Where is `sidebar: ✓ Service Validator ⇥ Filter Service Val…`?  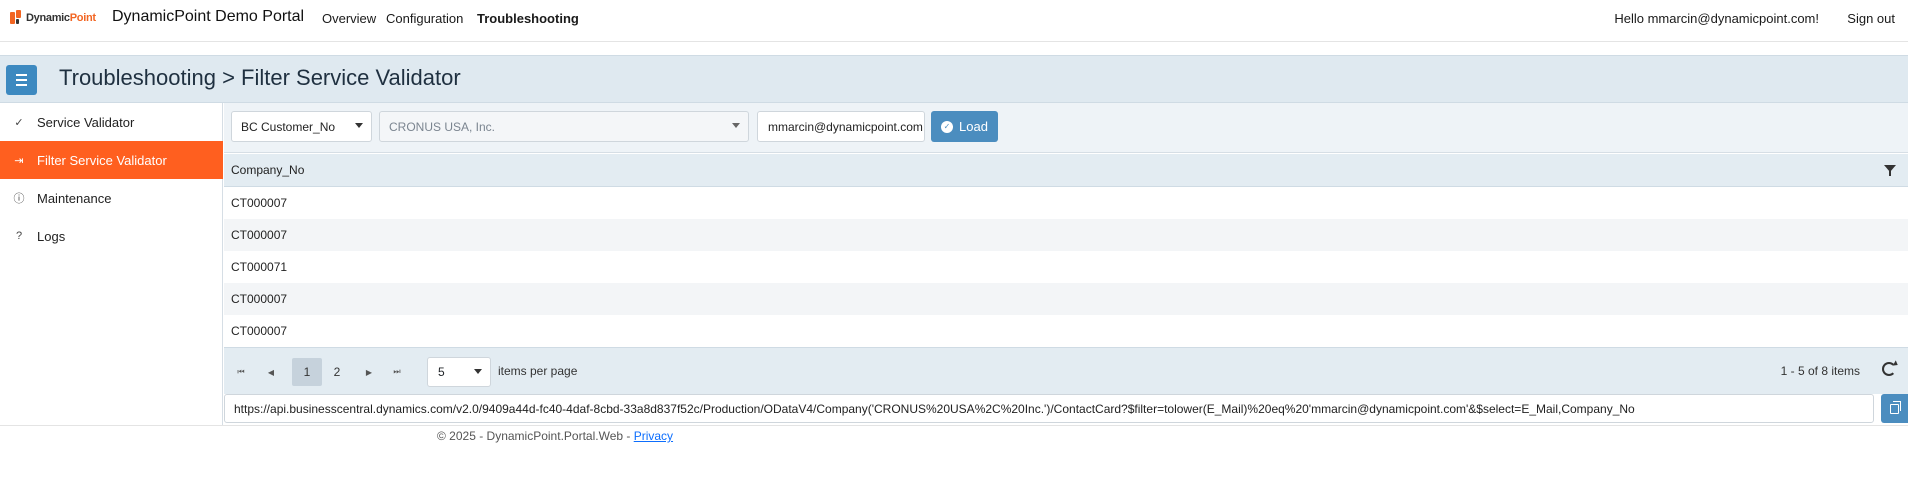 sidebar: ✓ Service Validator ⇥ Filter Service Val… is located at coordinates (111, 264).